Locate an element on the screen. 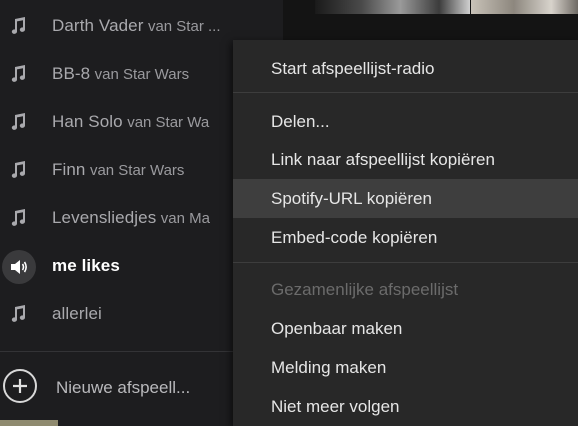  playlist-owner: van Star Wa is located at coordinates (168, 122).